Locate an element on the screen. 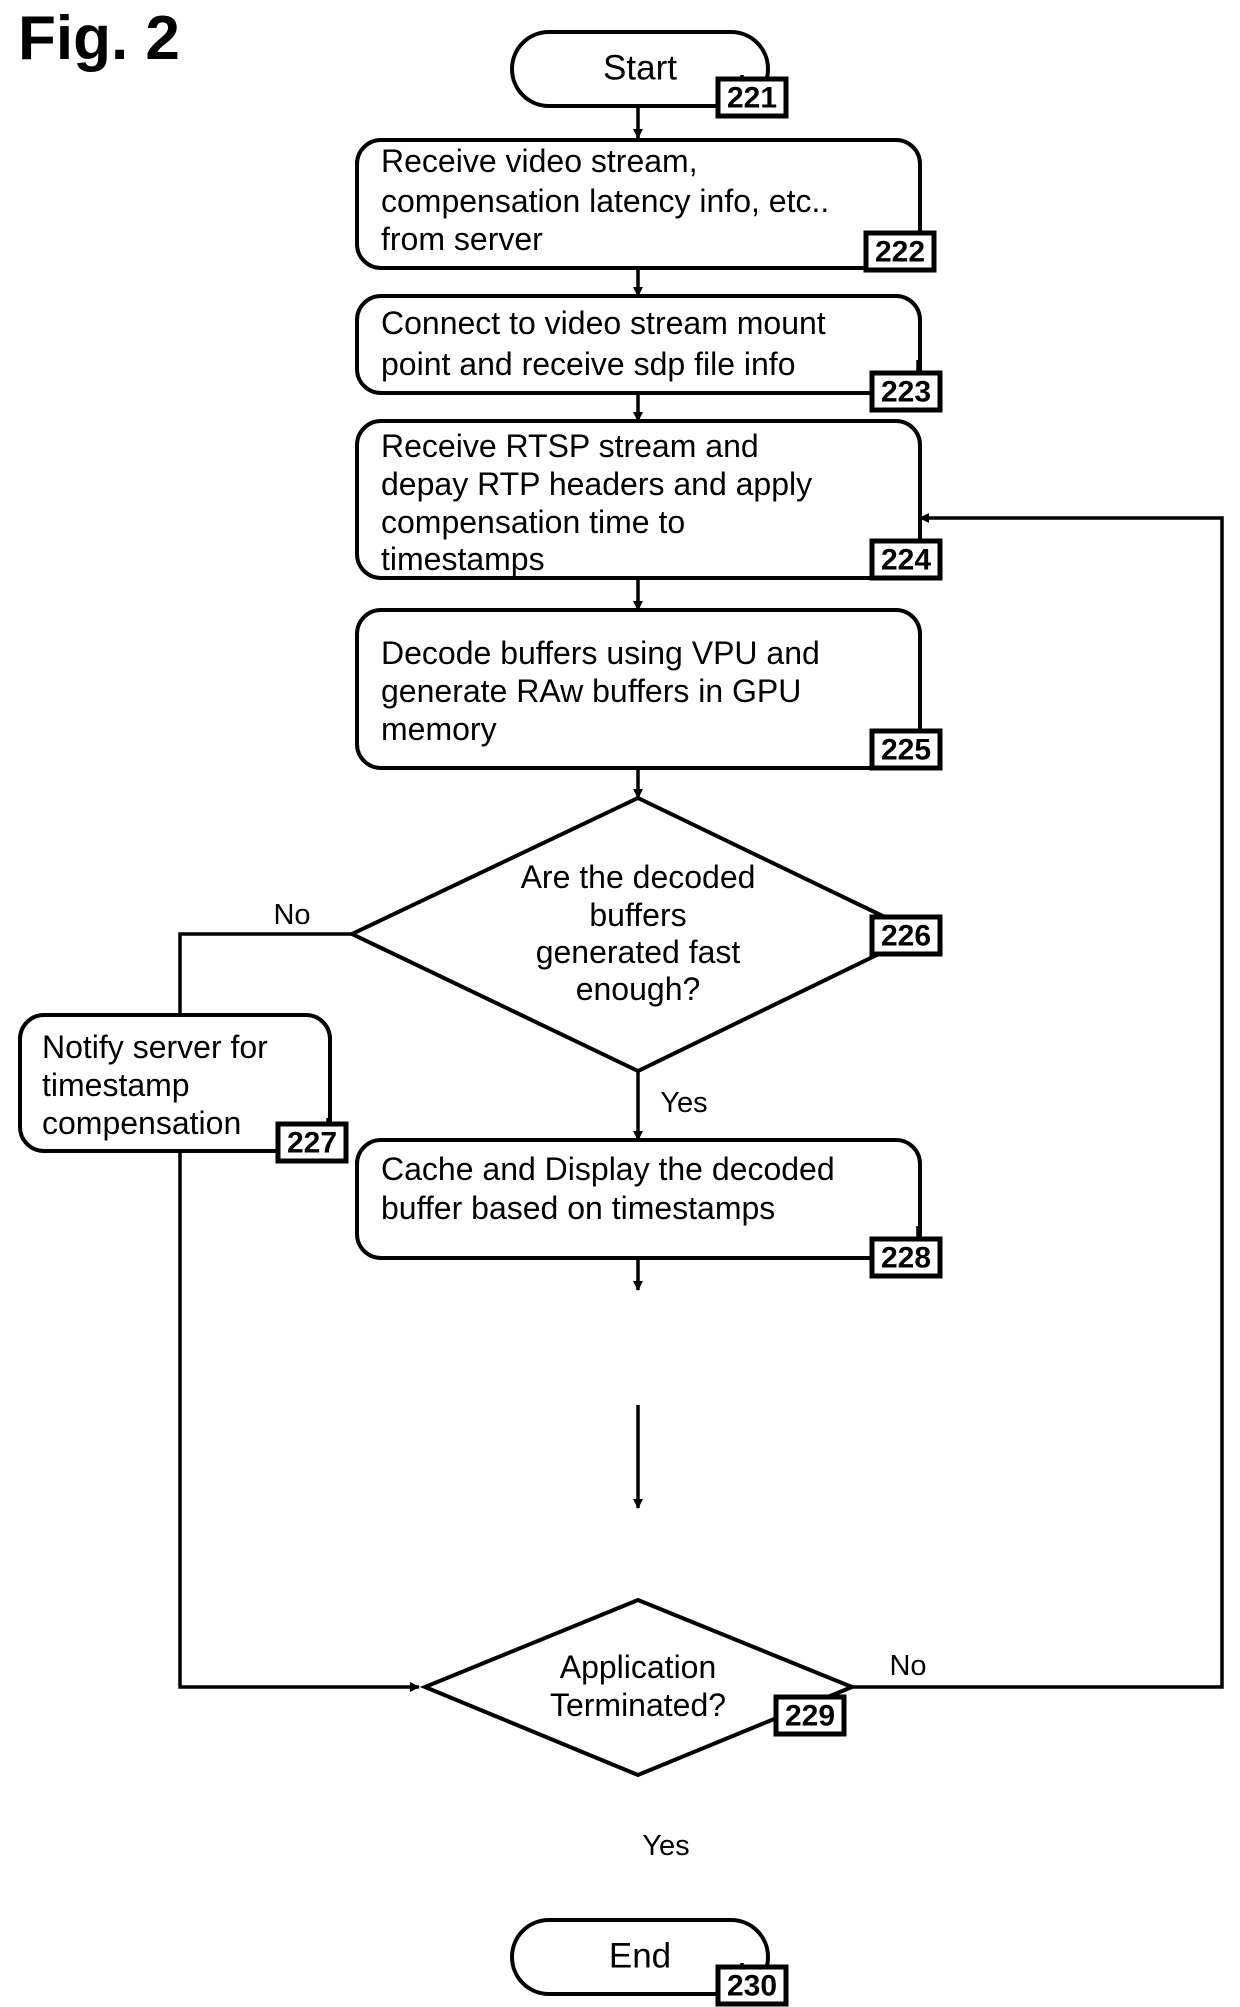 This screenshot has width=1240, height=2007. ref-box-225: 225 is located at coordinates (906, 749).